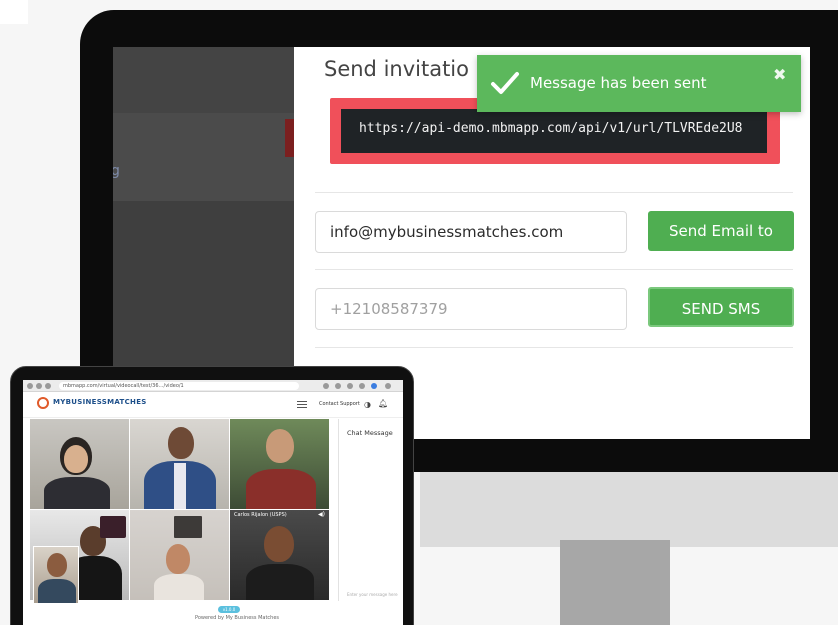 This screenshot has width=838, height=625. I want to click on menu-icon, so click(388, 386).